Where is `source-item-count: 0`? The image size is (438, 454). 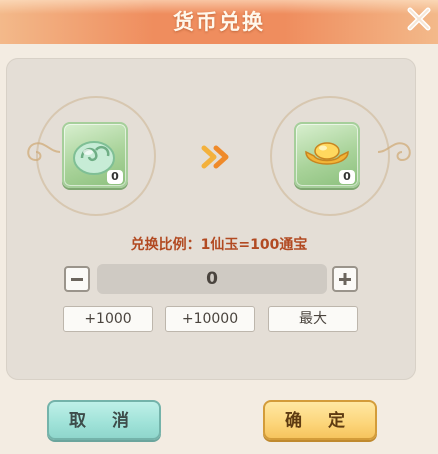 source-item-count: 0 is located at coordinates (115, 177).